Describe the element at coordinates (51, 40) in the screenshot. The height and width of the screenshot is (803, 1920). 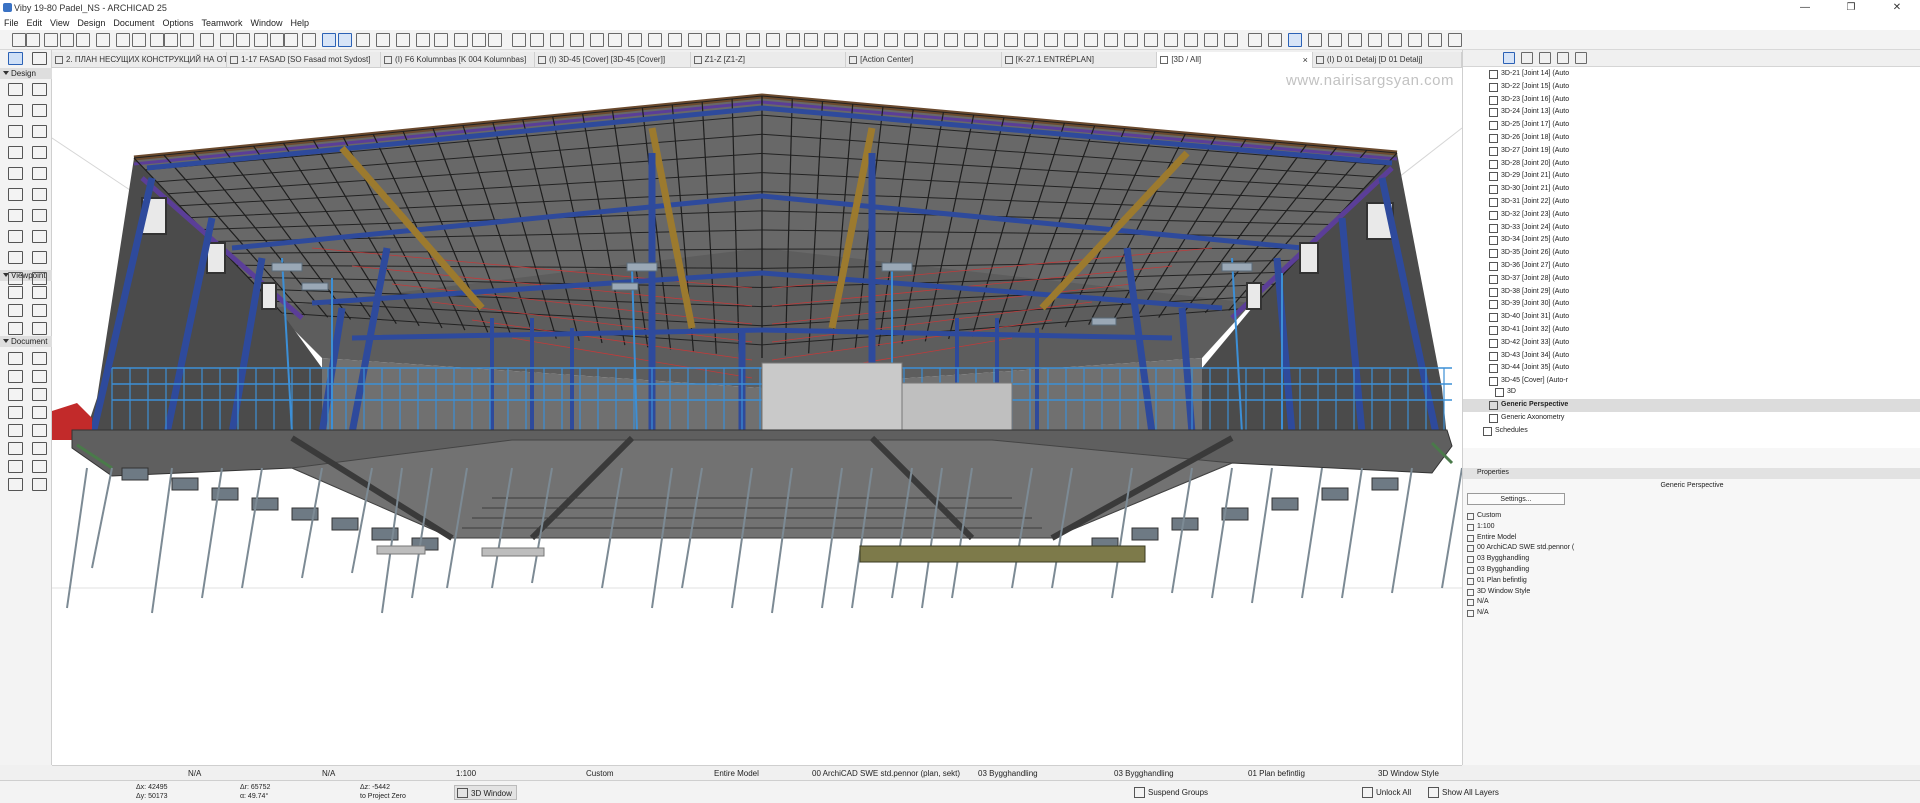
I see `pick-up-icon` at that location.